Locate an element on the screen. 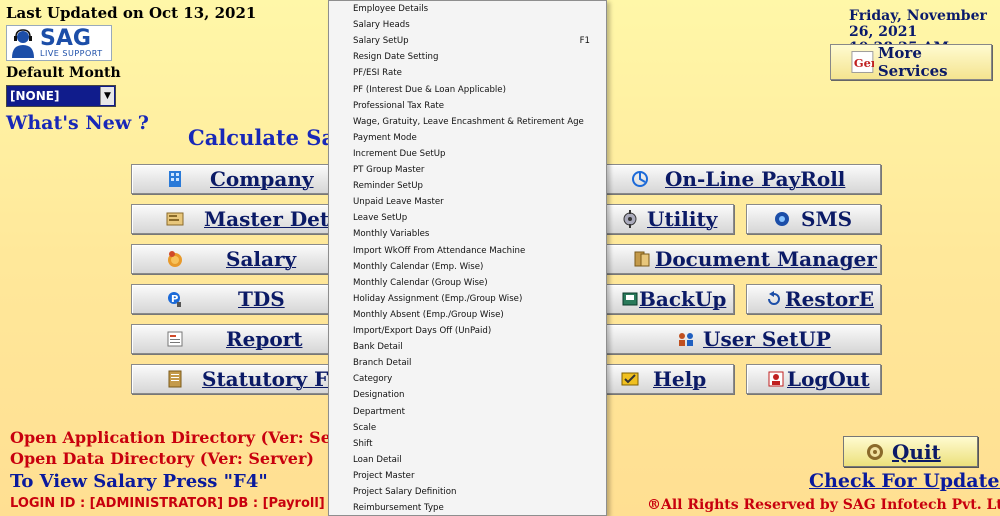 This screenshot has height=516, width=1000. menu-item: PF (Interest Due & Loan Applicable) is located at coordinates (467, 90).